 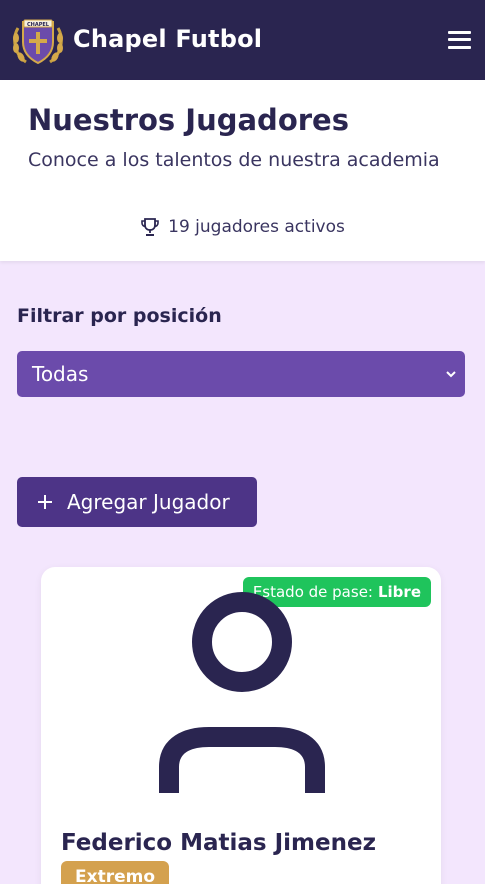 What do you see at coordinates (60, 374) in the screenshot?
I see `filter-selected-value: Todas` at bounding box center [60, 374].